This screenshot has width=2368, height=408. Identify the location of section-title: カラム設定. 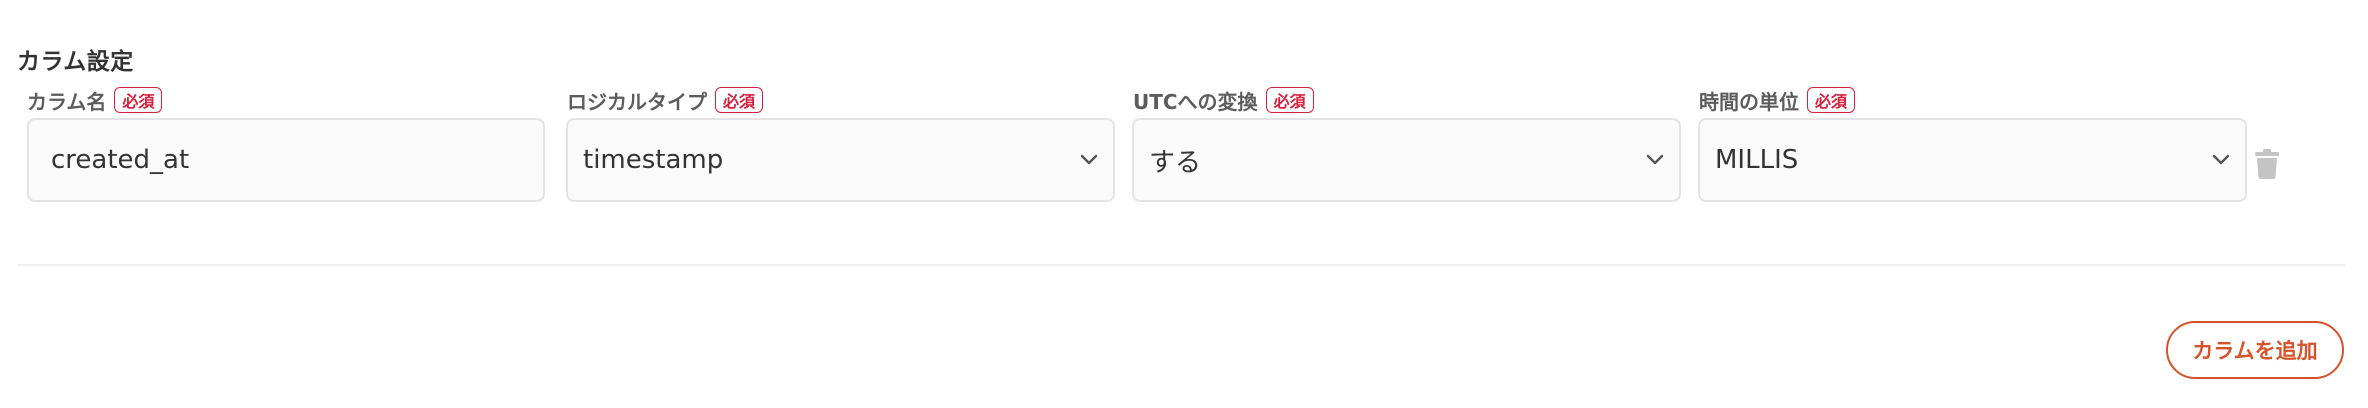
(75, 62).